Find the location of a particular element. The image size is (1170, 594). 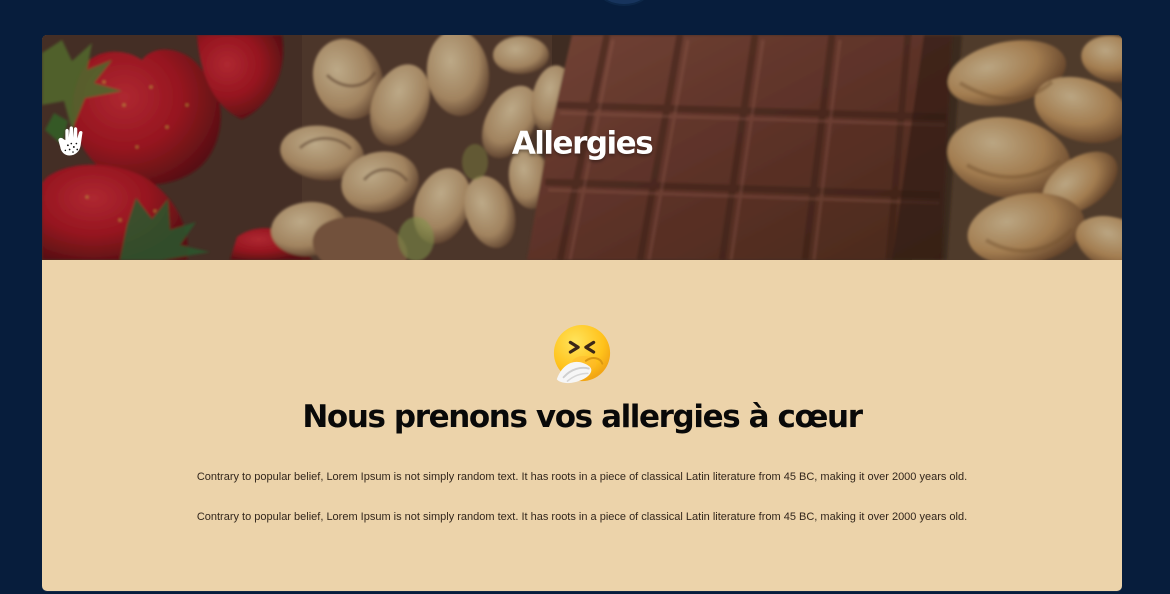

section-title: Nous prenons vos allergies à cœur is located at coordinates (582, 417).